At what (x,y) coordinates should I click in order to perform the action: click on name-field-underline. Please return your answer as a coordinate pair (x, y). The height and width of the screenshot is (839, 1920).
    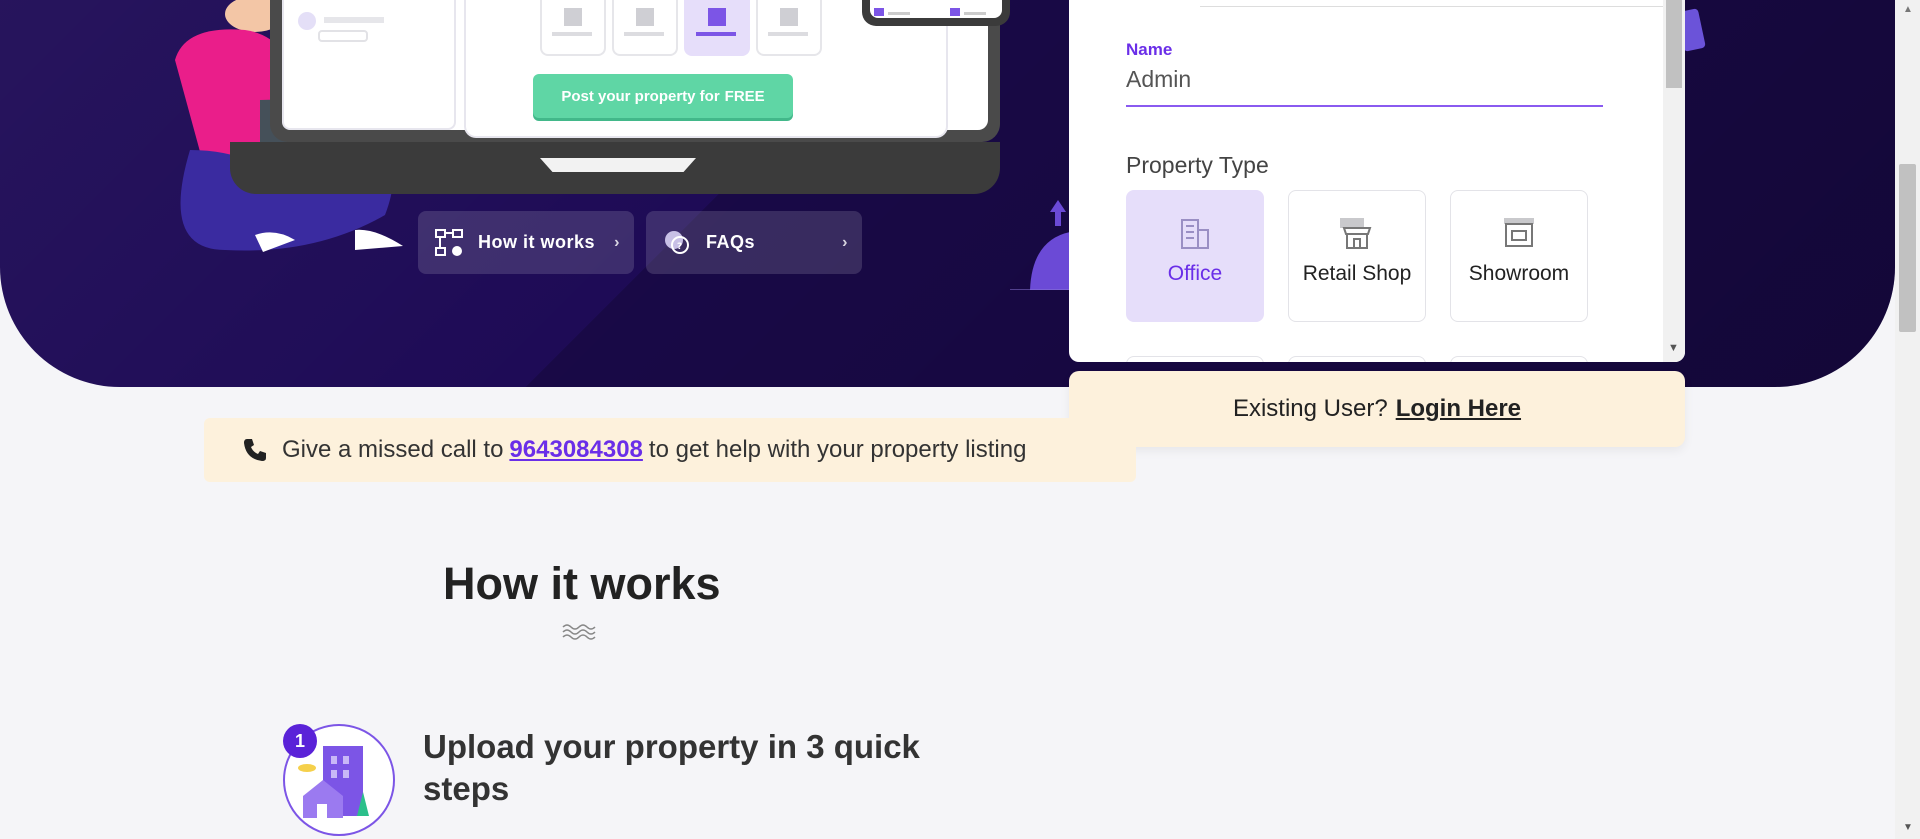
    Looking at the image, I should click on (1364, 106).